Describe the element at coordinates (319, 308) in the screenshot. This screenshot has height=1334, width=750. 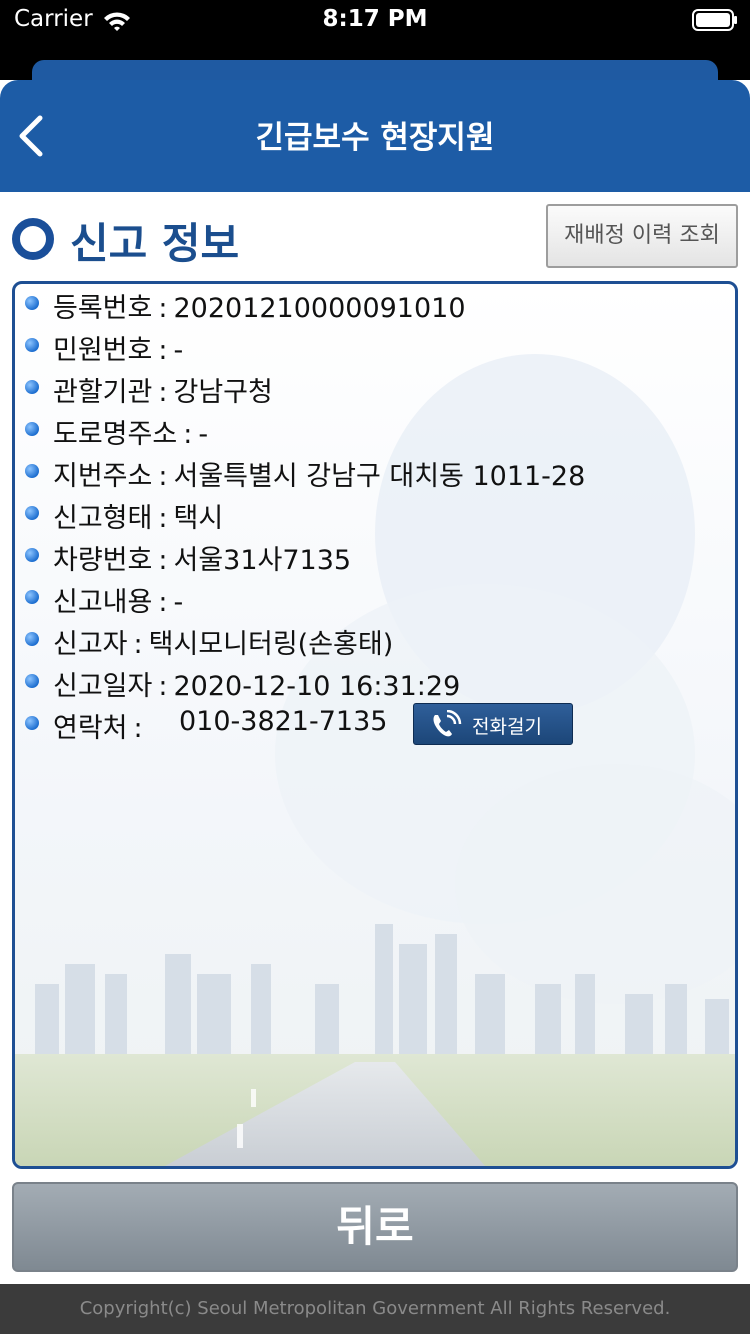
I see `field-value: 20201210000091010` at that location.